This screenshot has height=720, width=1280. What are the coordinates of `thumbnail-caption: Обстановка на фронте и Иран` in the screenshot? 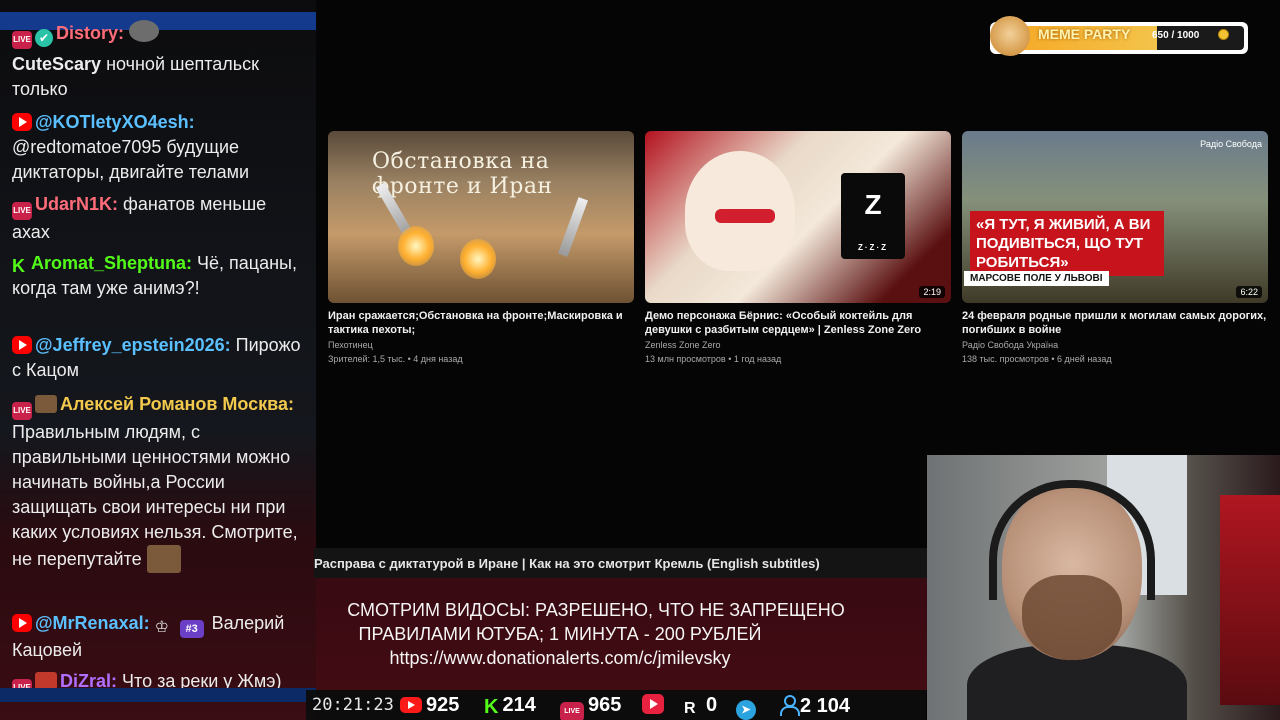 It's located at (462, 174).